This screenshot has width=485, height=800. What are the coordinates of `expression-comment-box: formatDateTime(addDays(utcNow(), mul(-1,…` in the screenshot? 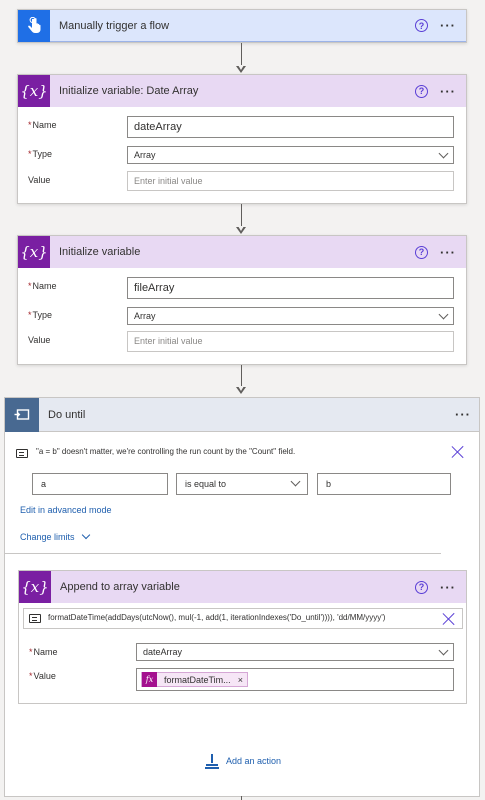 It's located at (243, 618).